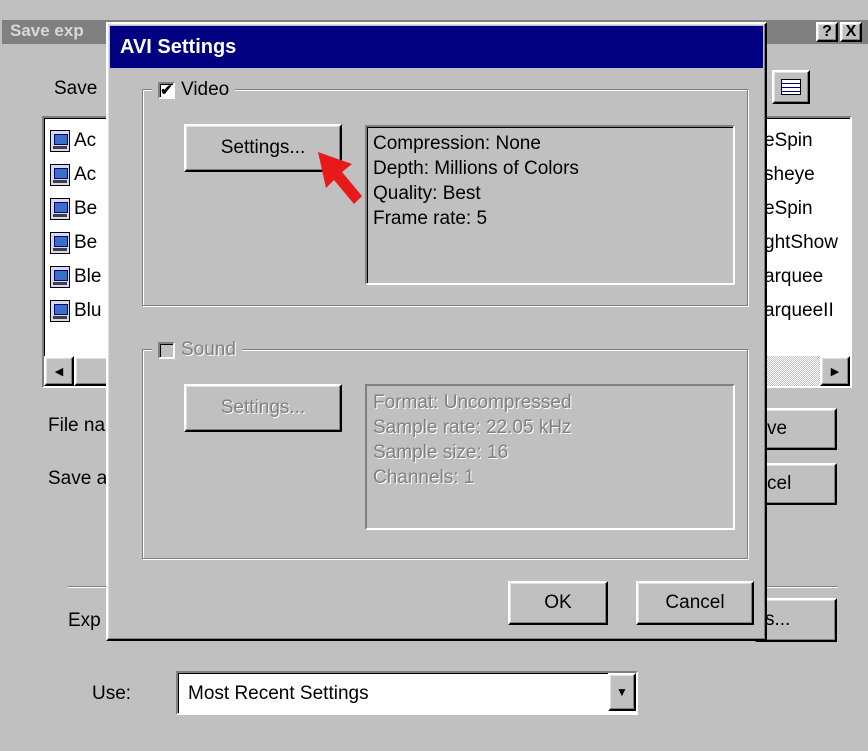 The image size is (868, 751). I want to click on sound-sample-rate: Sample rate: 22.05 kHz, so click(472, 427).